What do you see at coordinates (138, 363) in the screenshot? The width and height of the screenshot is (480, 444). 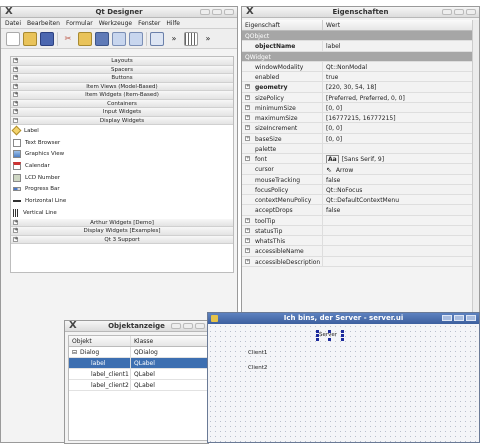 I see `object-row: label QLabel` at bounding box center [138, 363].